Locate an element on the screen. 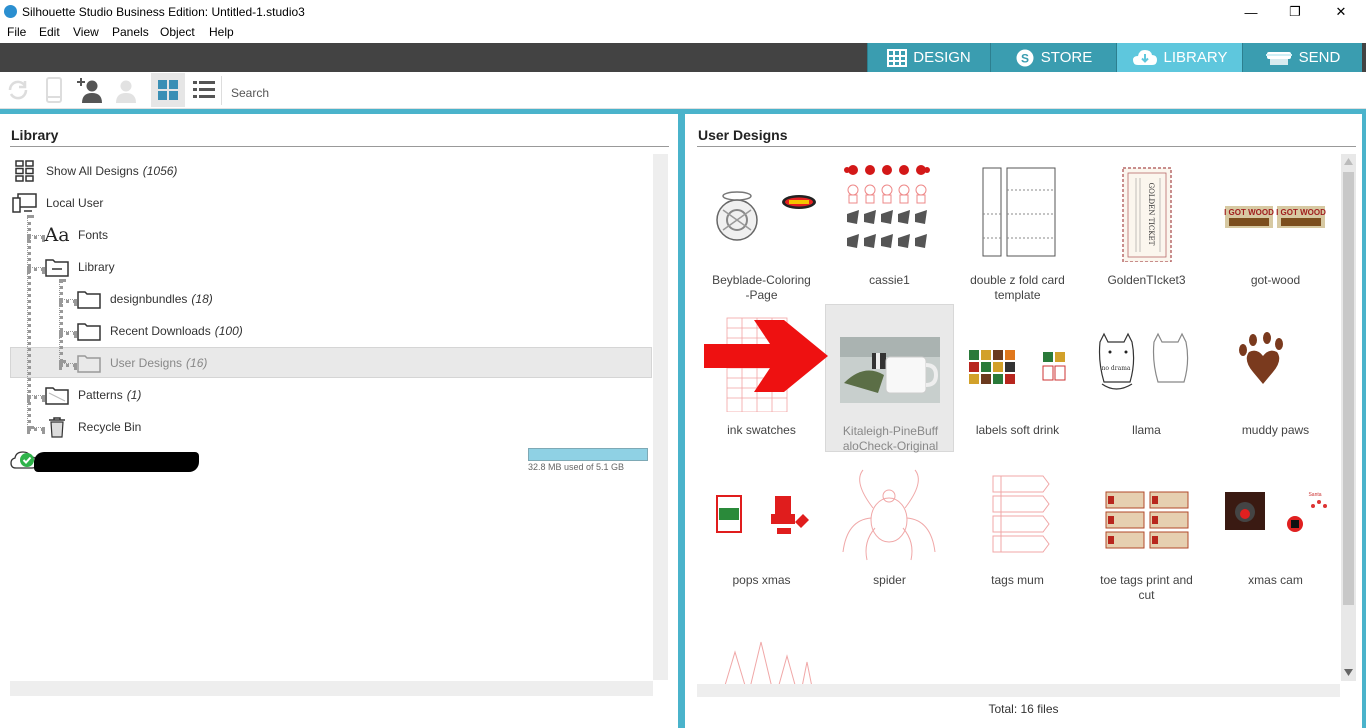 The image size is (1366, 728). menu-panels: Panels is located at coordinates (130, 32).